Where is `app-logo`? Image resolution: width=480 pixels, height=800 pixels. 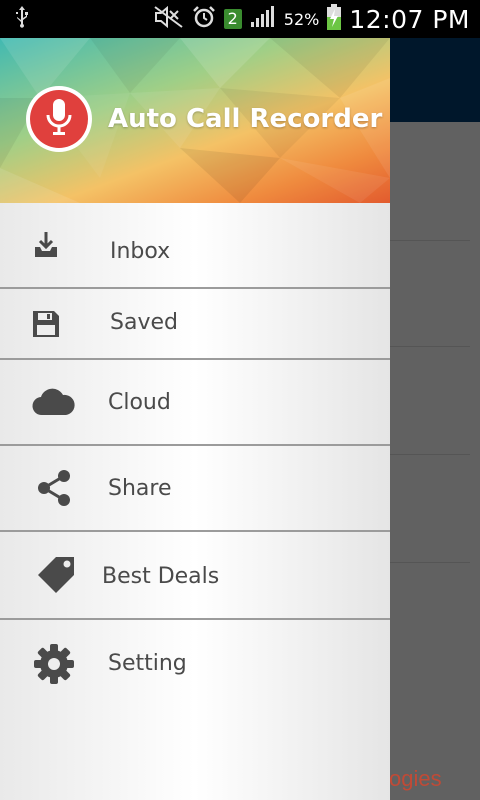 app-logo is located at coordinates (59, 119).